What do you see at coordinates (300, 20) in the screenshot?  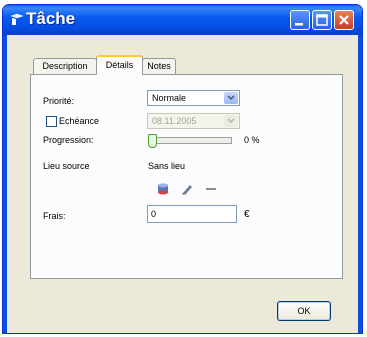 I see `minimize-button` at bounding box center [300, 20].